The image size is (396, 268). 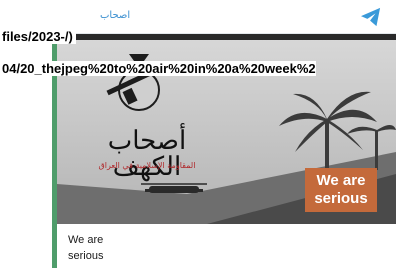 I want to click on message-caption: We are serious, so click(x=86, y=248).